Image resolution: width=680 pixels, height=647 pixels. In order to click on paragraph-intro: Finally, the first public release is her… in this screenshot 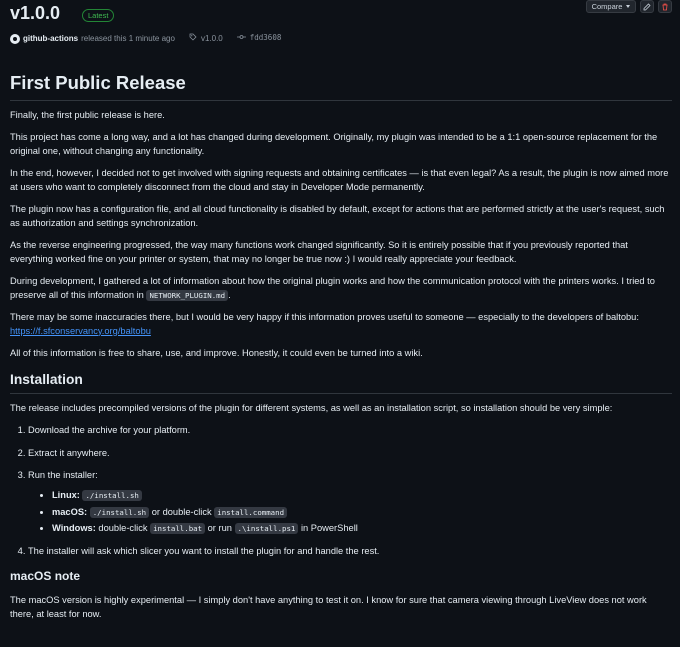, I will do `click(87, 115)`.